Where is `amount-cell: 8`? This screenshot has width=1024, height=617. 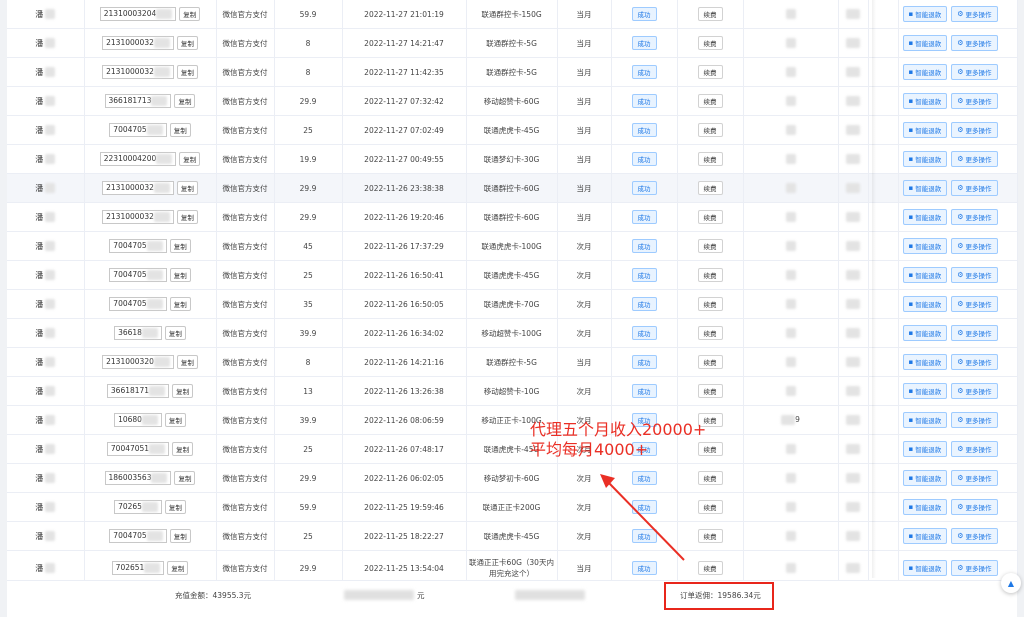
amount-cell: 8 is located at coordinates (308, 72).